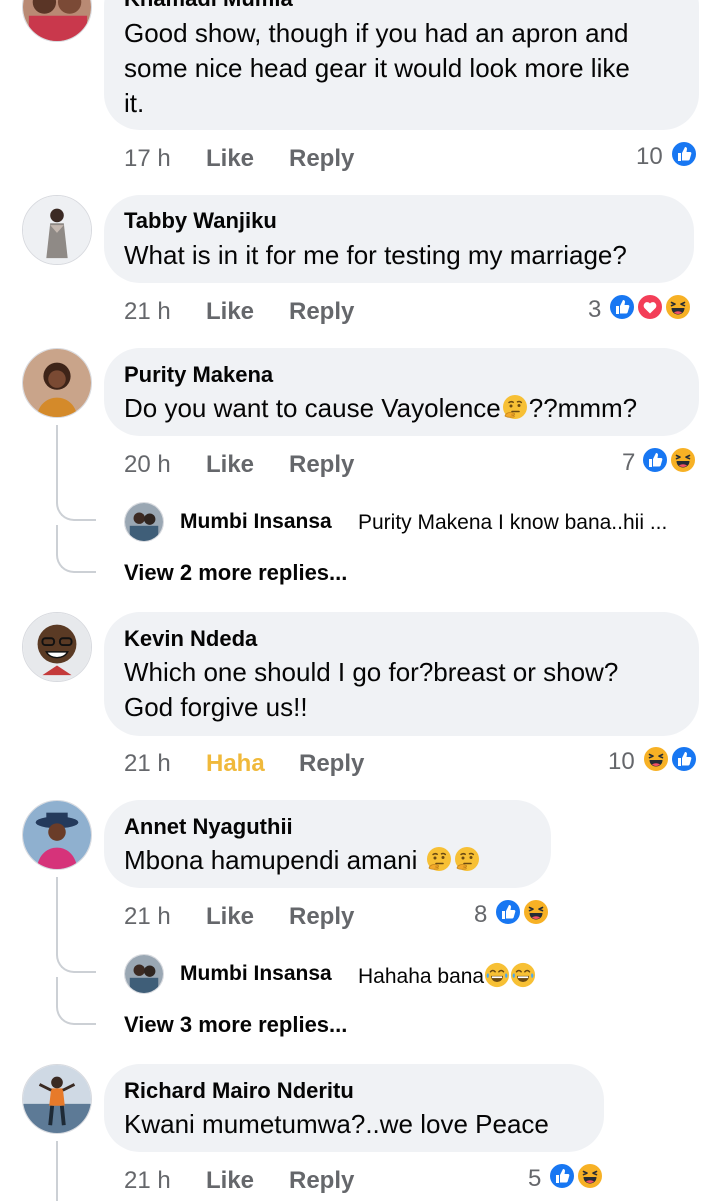  What do you see at coordinates (336, 1124) in the screenshot?
I see `comment-text: Kwani mumetumwa?..we love Peace` at bounding box center [336, 1124].